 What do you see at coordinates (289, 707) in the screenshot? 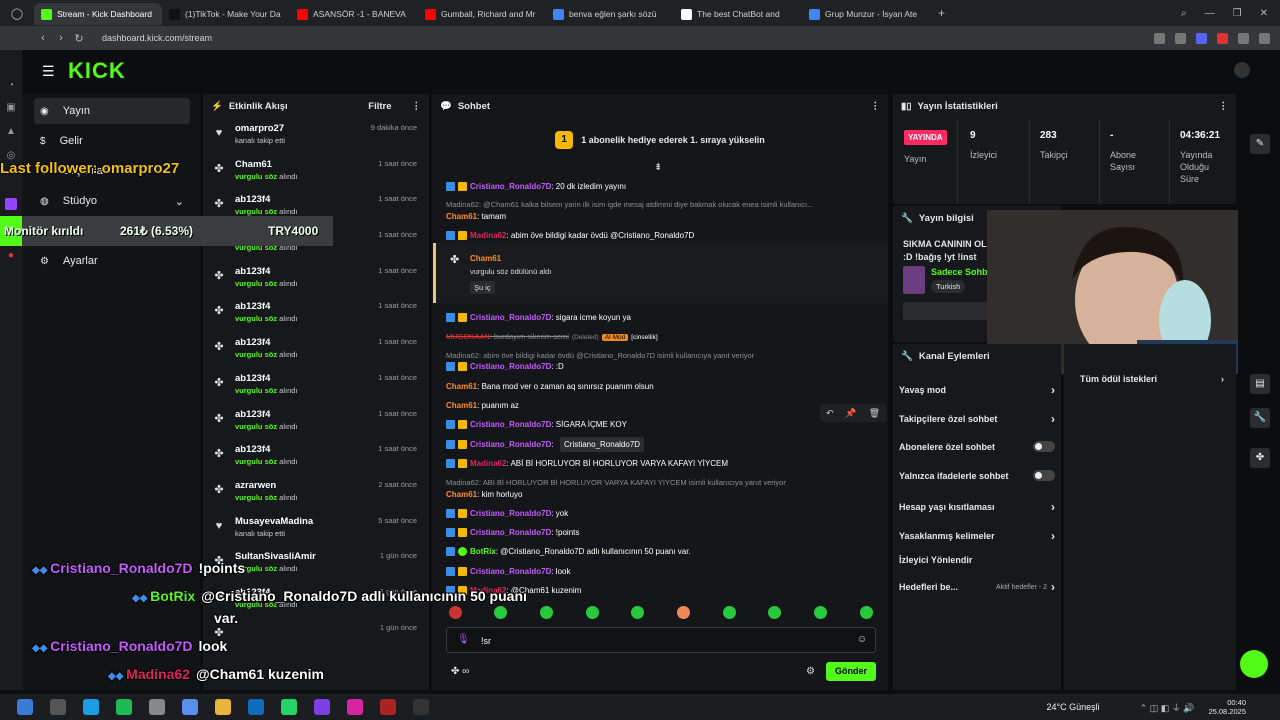
I see `whatsapp-icon` at bounding box center [289, 707].